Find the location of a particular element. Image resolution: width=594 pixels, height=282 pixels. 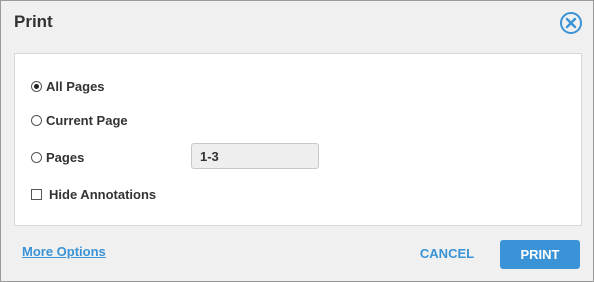

cancel-button: CANCEL is located at coordinates (447, 254).